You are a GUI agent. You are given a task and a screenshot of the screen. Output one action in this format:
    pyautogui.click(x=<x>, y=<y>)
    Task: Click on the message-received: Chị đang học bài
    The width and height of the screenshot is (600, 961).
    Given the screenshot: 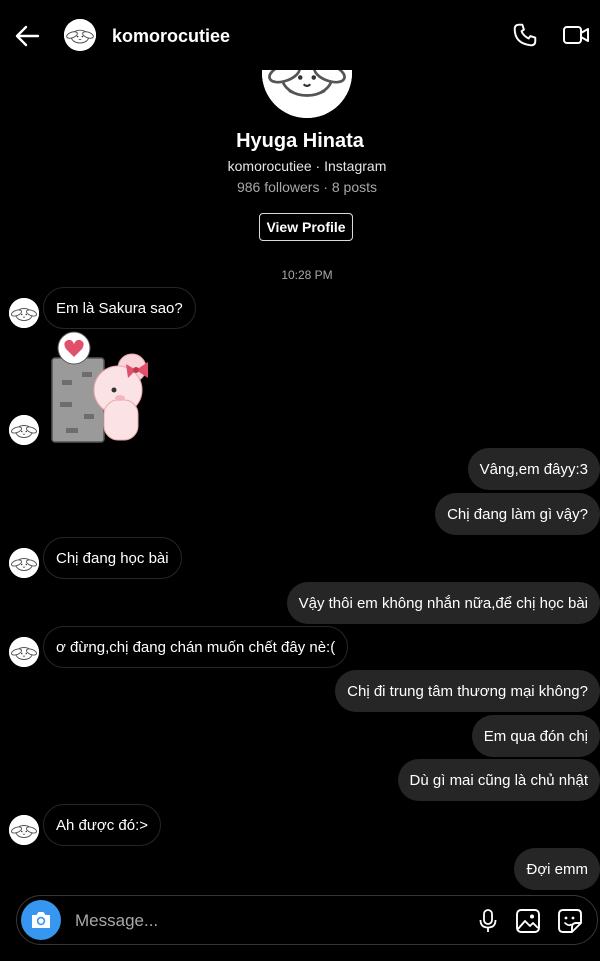 What is the action you would take?
    pyautogui.click(x=112, y=558)
    